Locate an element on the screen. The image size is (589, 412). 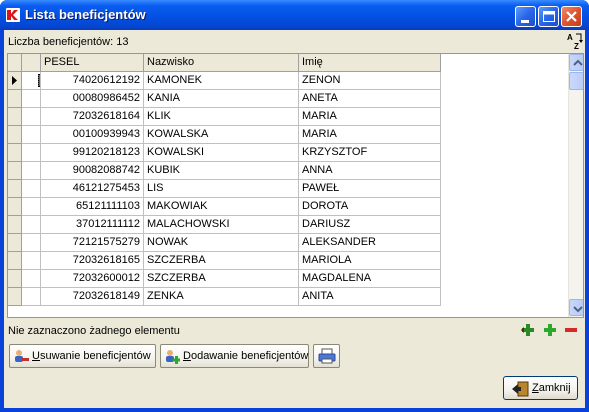
close-window-button is located at coordinates (571, 16).